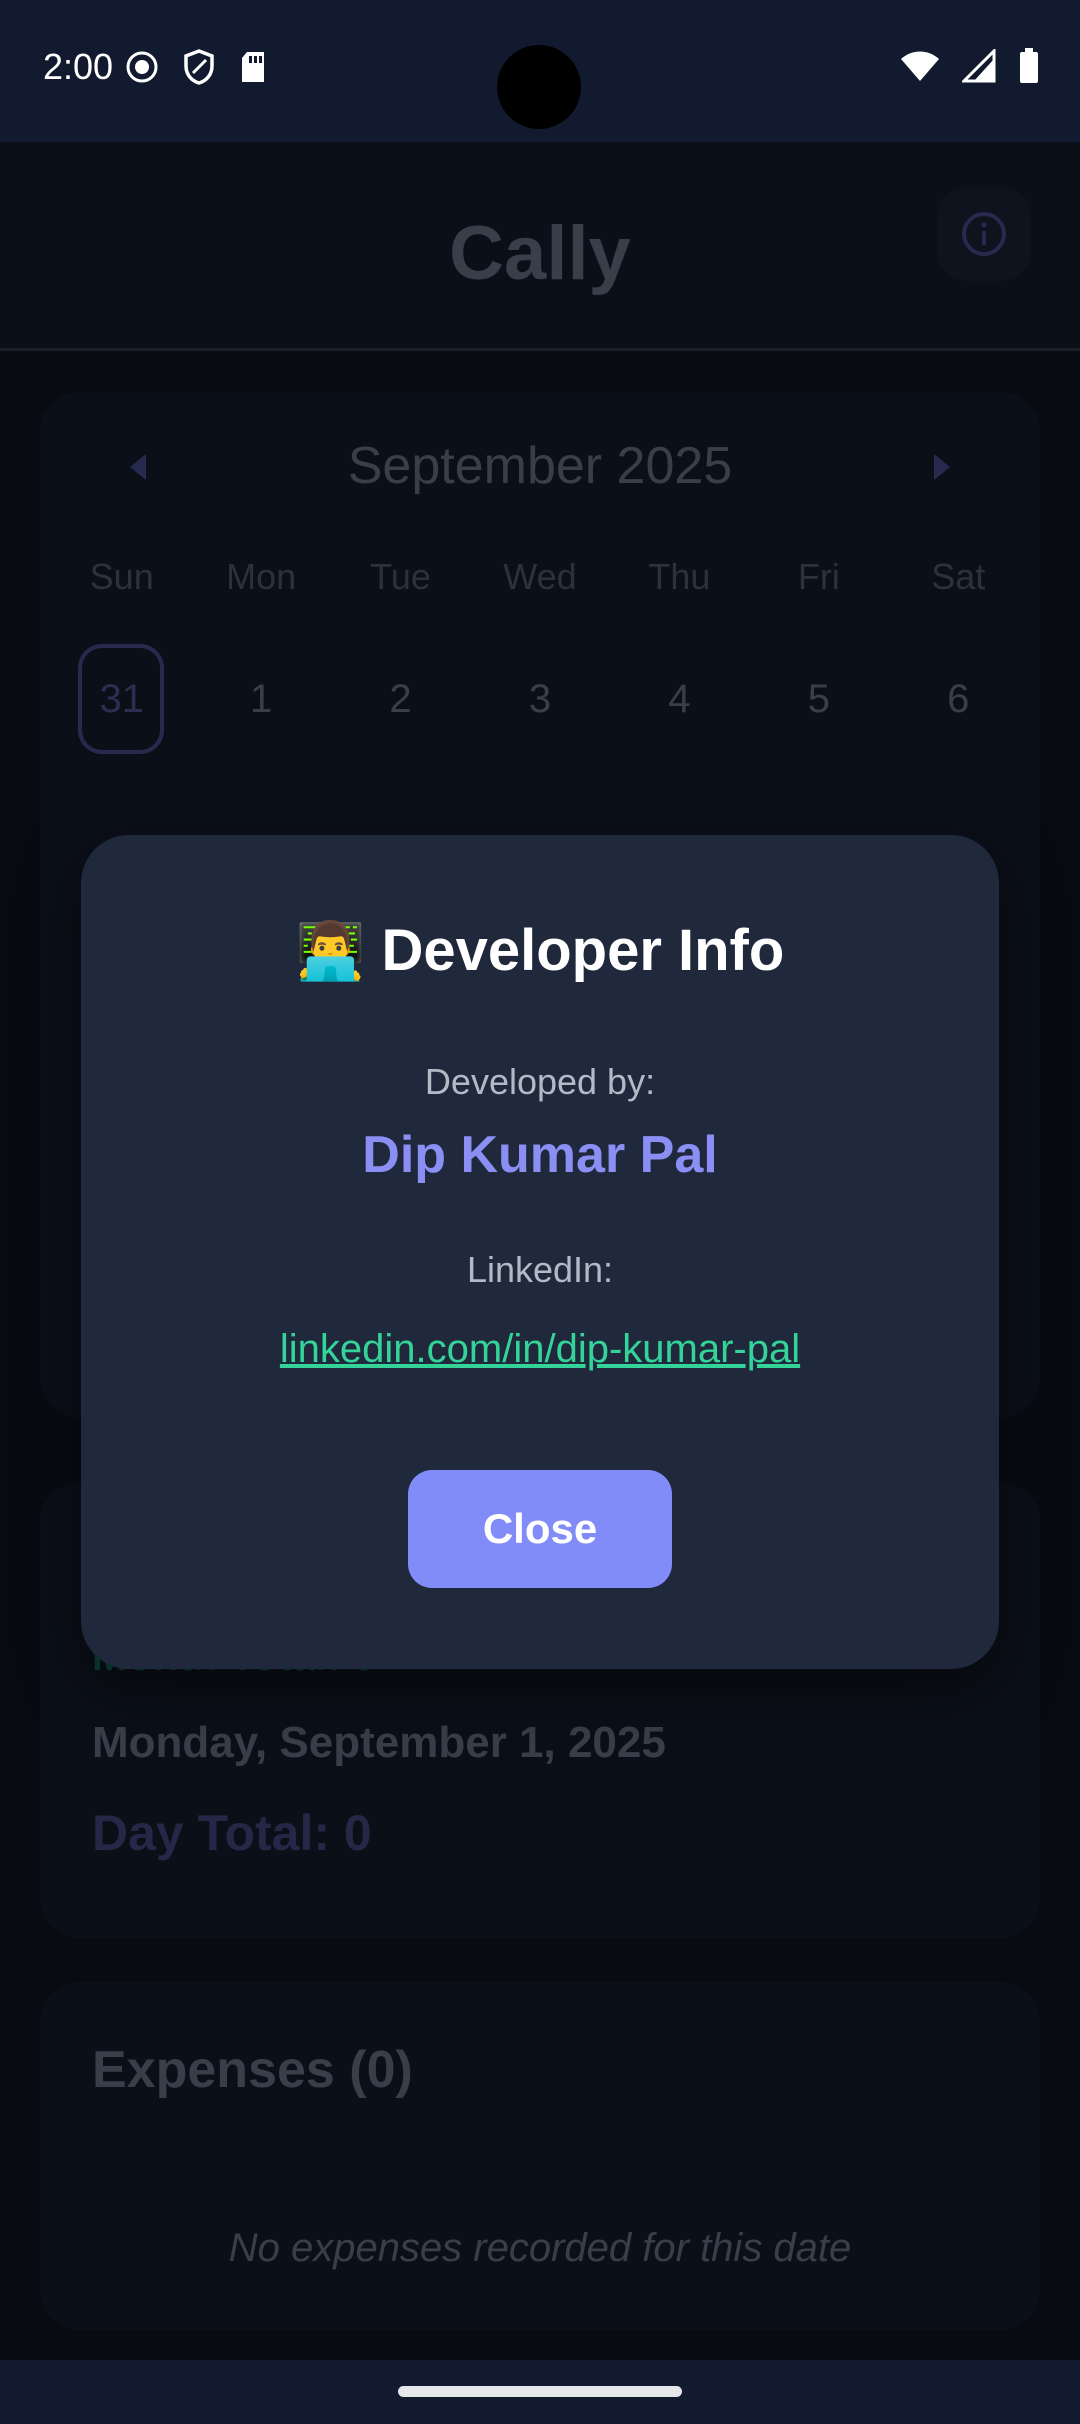 This screenshot has width=1080, height=2424. What do you see at coordinates (979, 66) in the screenshot?
I see `signal-icon` at bounding box center [979, 66].